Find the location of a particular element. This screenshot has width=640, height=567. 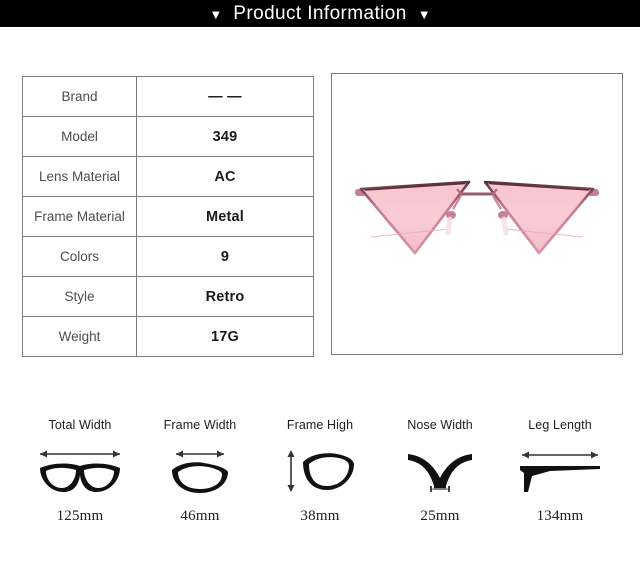

measurement-frame-high: Frame High 38mm is located at coordinates (320, 471).